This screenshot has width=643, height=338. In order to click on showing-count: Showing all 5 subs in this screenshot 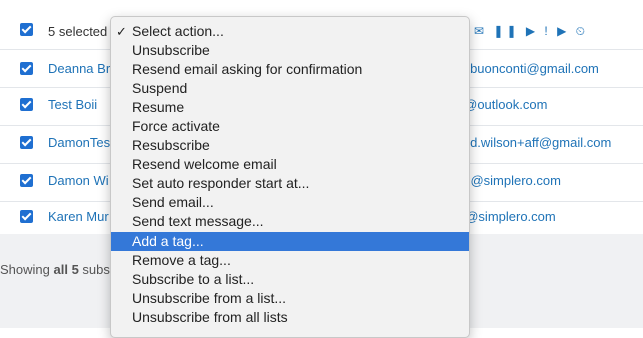, I will do `click(55, 269)`.